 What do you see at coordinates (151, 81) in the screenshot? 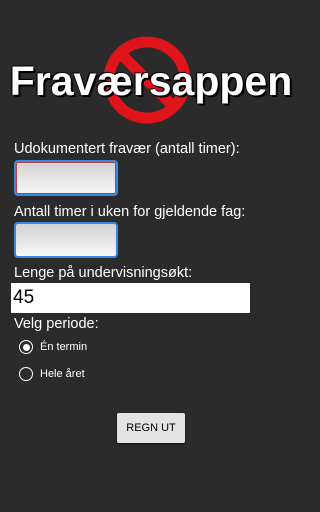
I see `app-title: Fraværsappen` at bounding box center [151, 81].